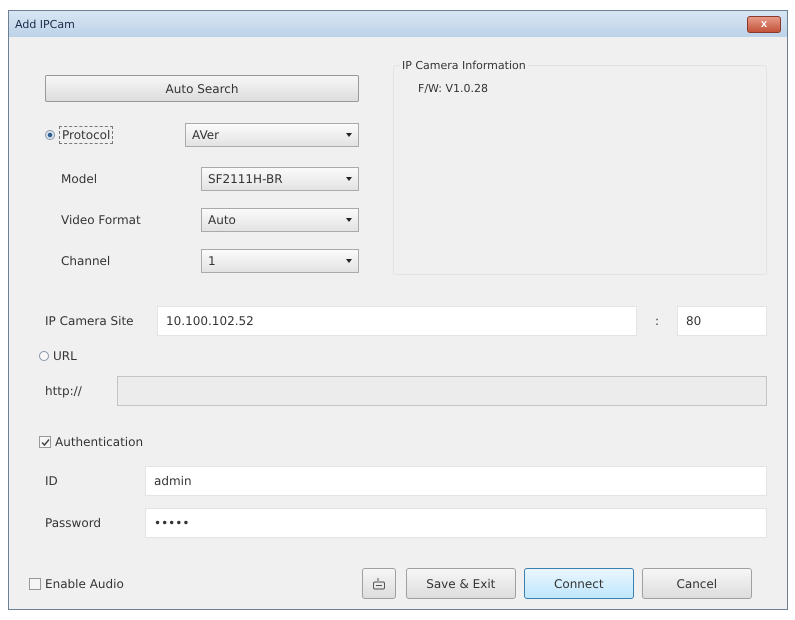 The image size is (795, 620). Describe the element at coordinates (65, 356) in the screenshot. I see `radio-label: URL` at that location.